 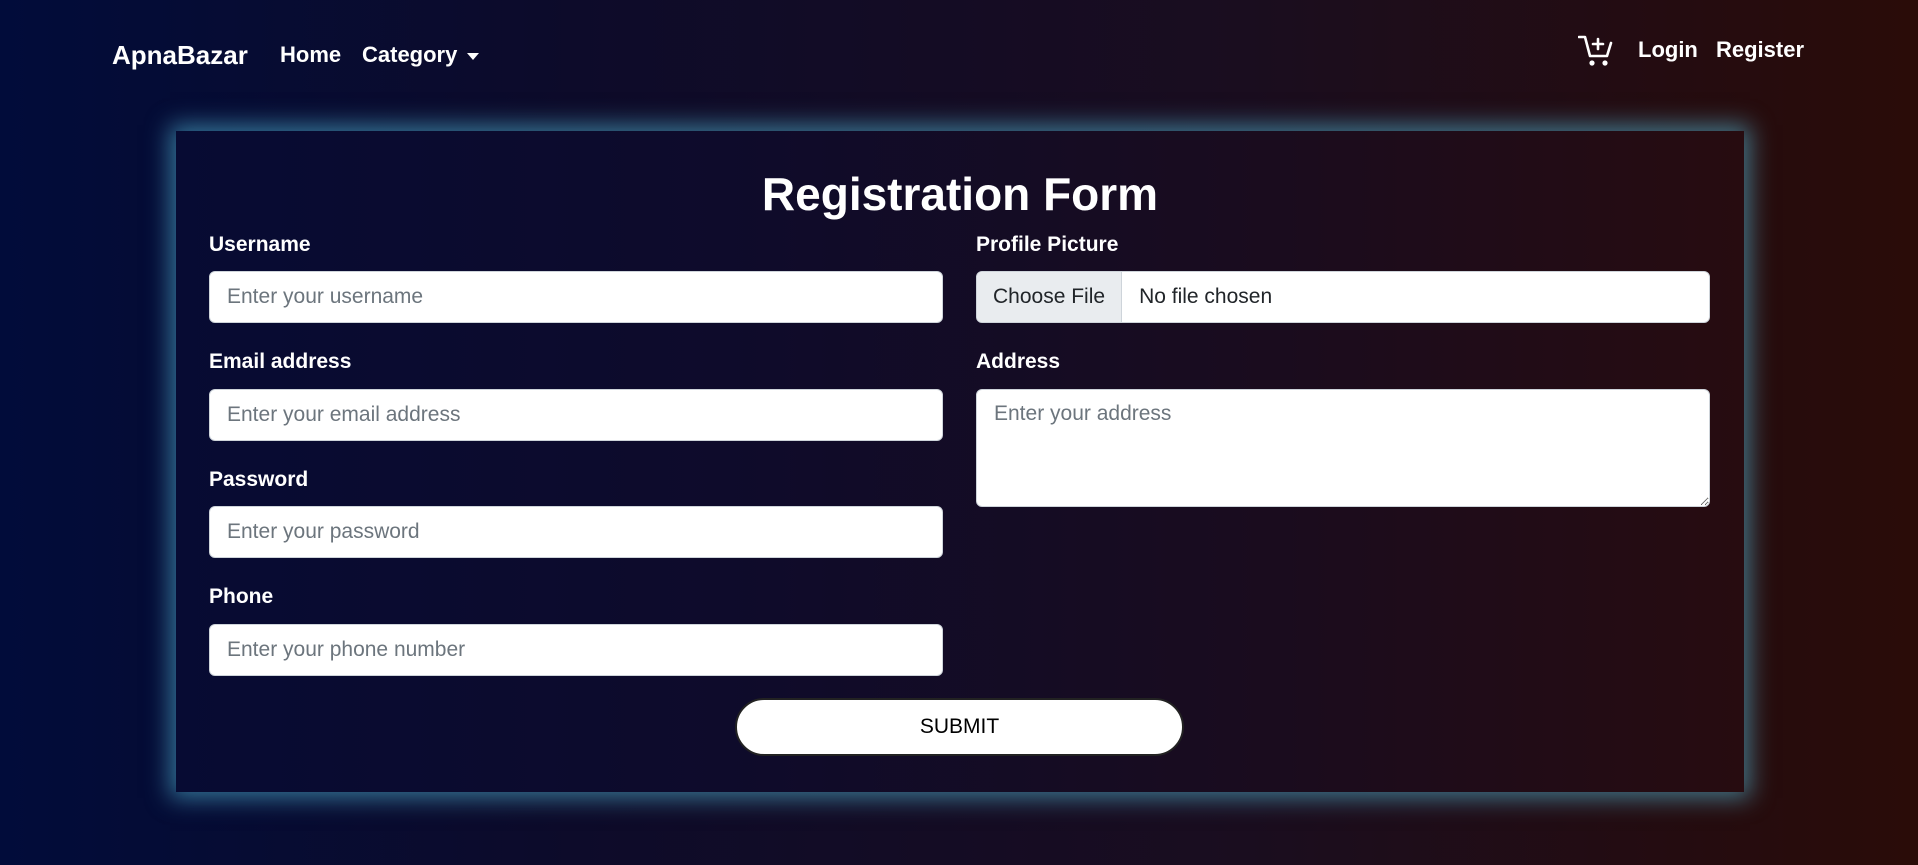 I want to click on username-input, so click(x=576, y=297).